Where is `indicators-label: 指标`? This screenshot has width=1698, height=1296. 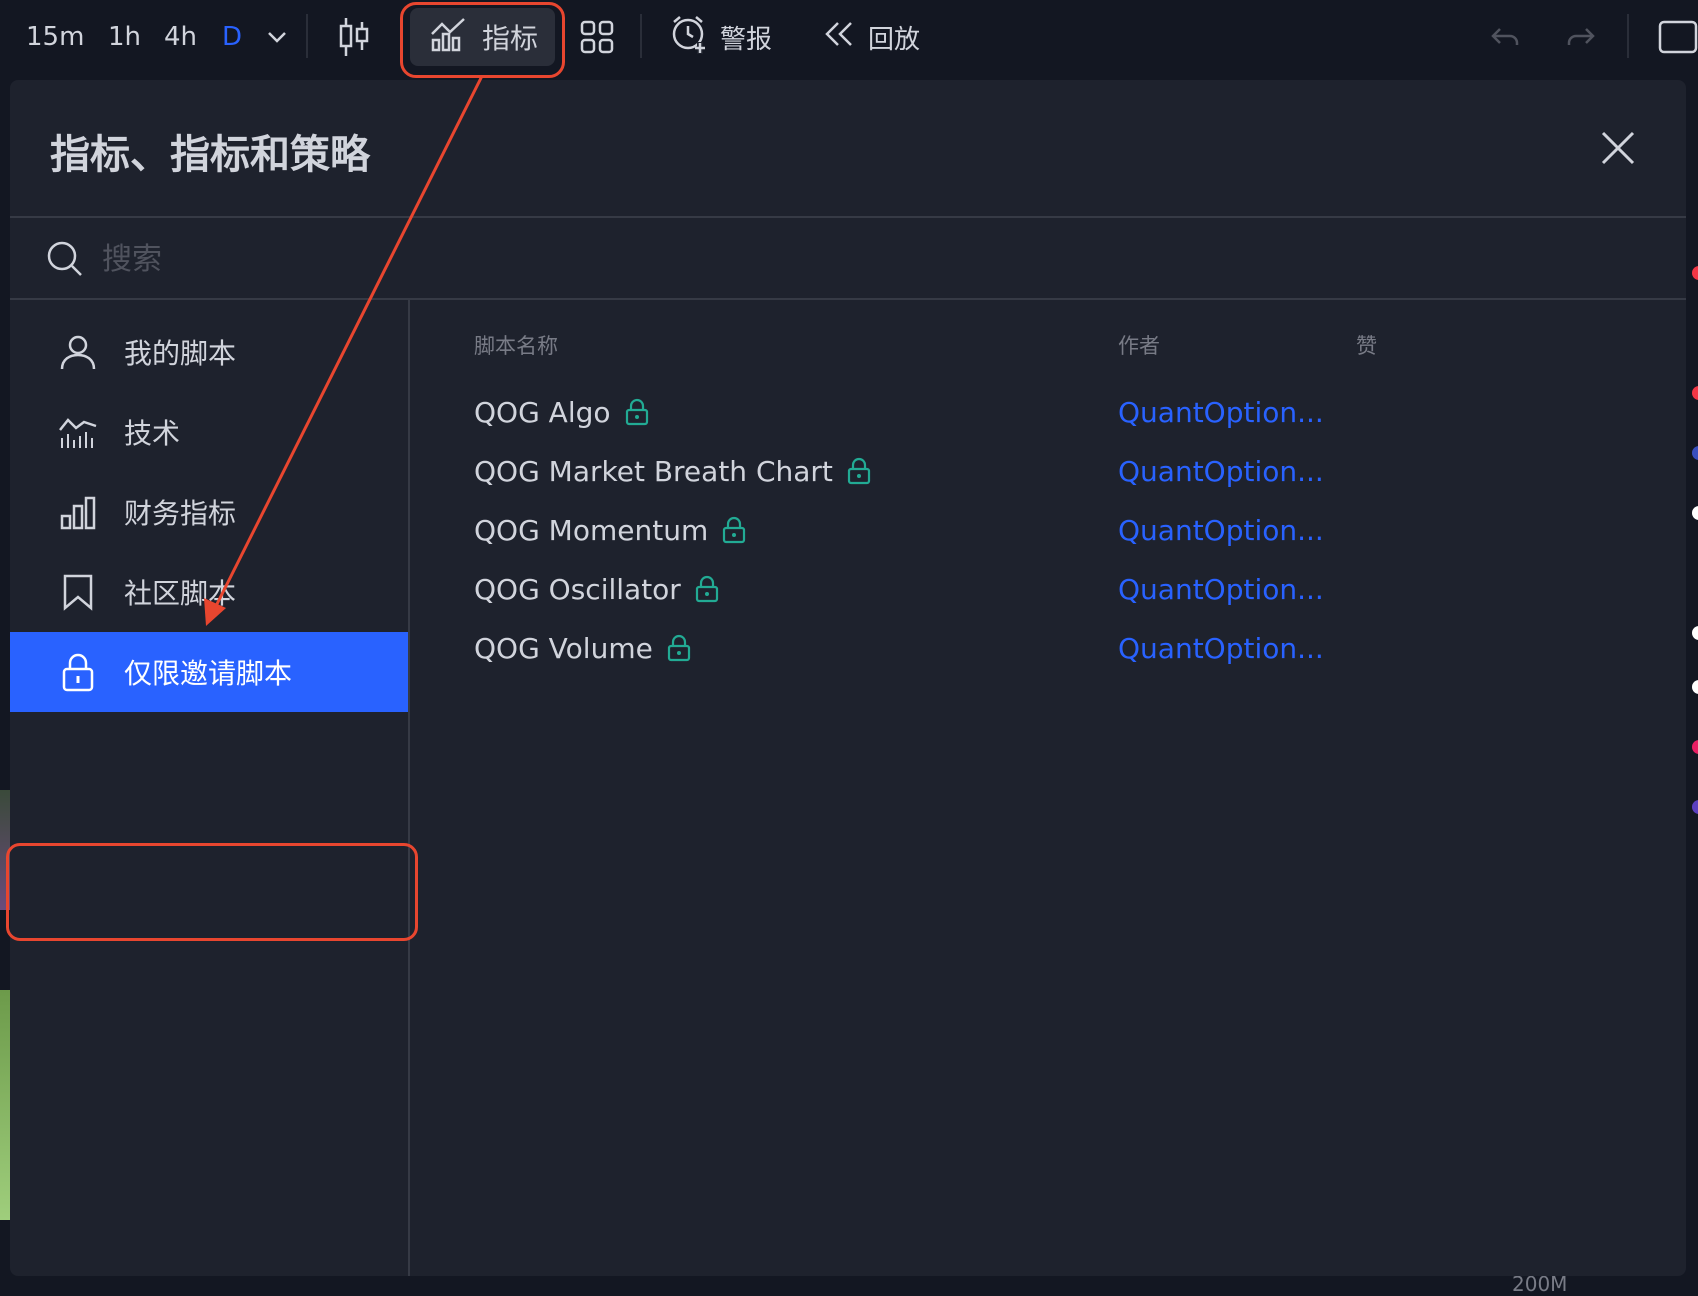
indicators-label: 指标 is located at coordinates (510, 38).